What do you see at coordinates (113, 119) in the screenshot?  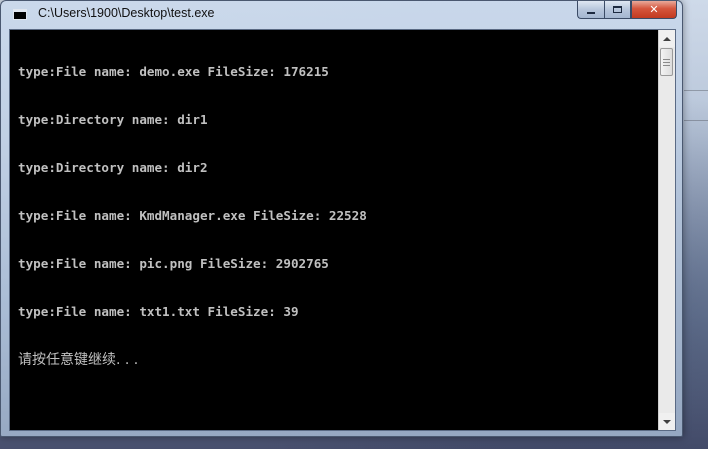 I see `console-line: type:Directory name: dir1` at bounding box center [113, 119].